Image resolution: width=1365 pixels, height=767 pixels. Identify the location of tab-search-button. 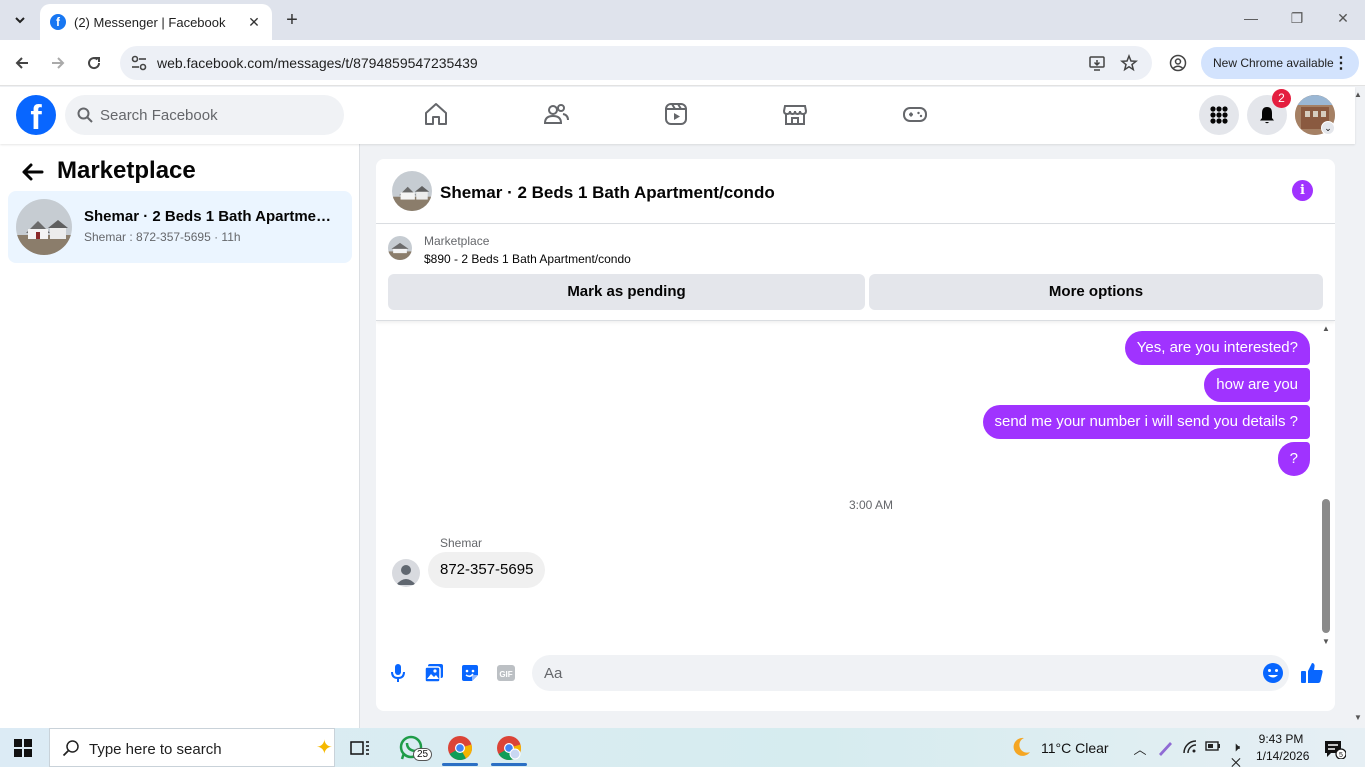
(20, 20).